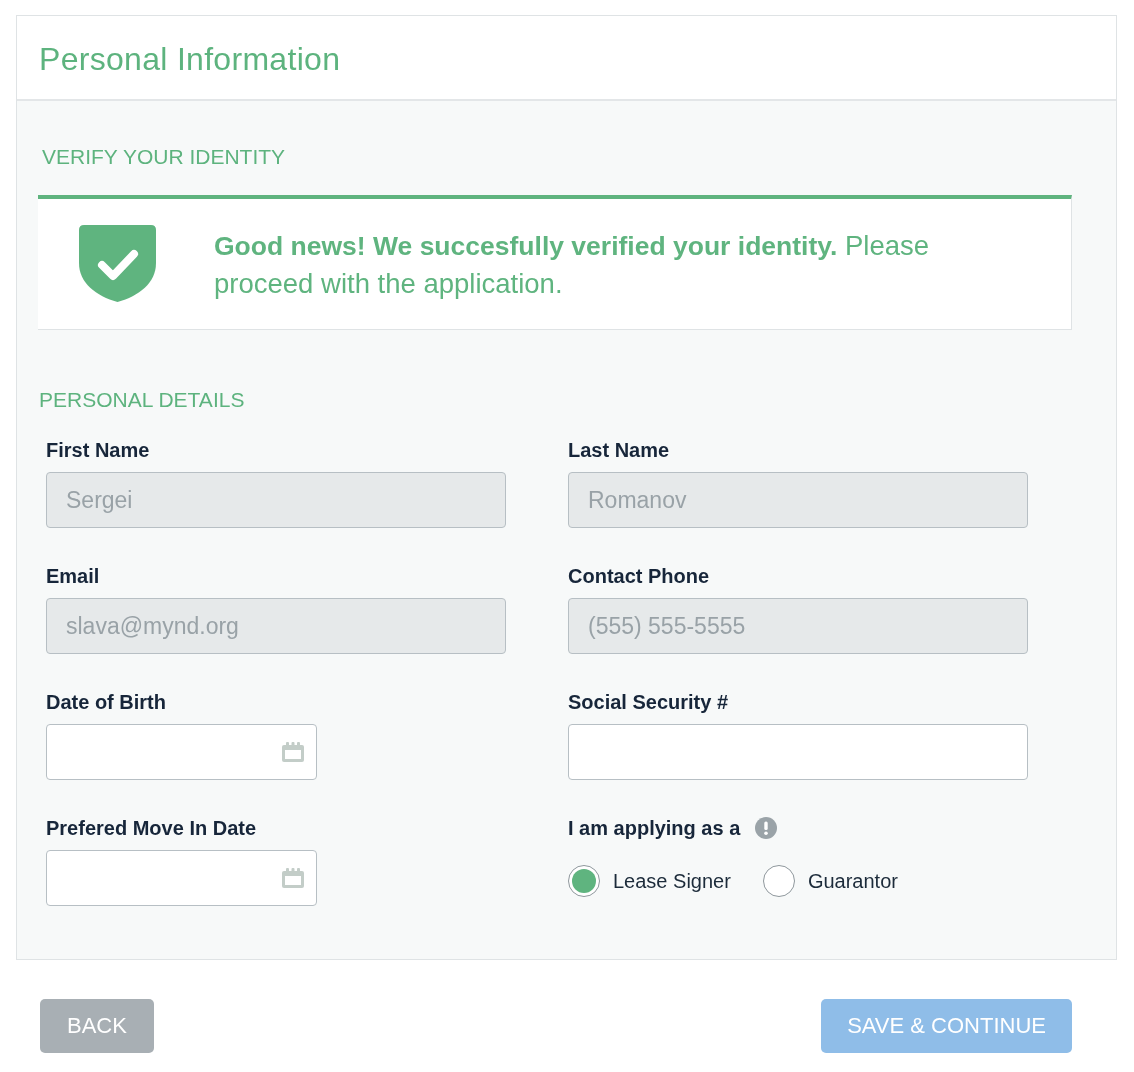 This screenshot has height=1072, width=1134. What do you see at coordinates (798, 752) in the screenshot?
I see `text-field` at bounding box center [798, 752].